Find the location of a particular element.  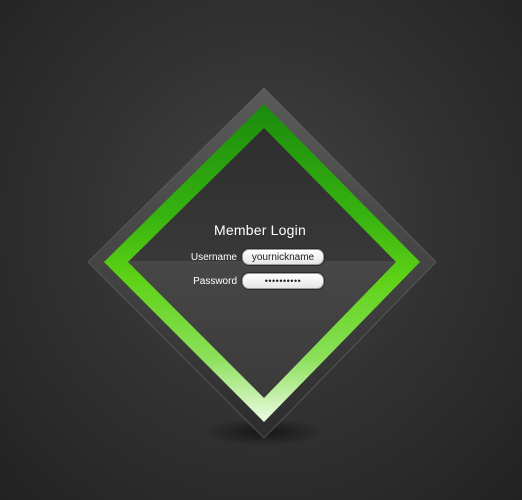

password-input is located at coordinates (283, 281).